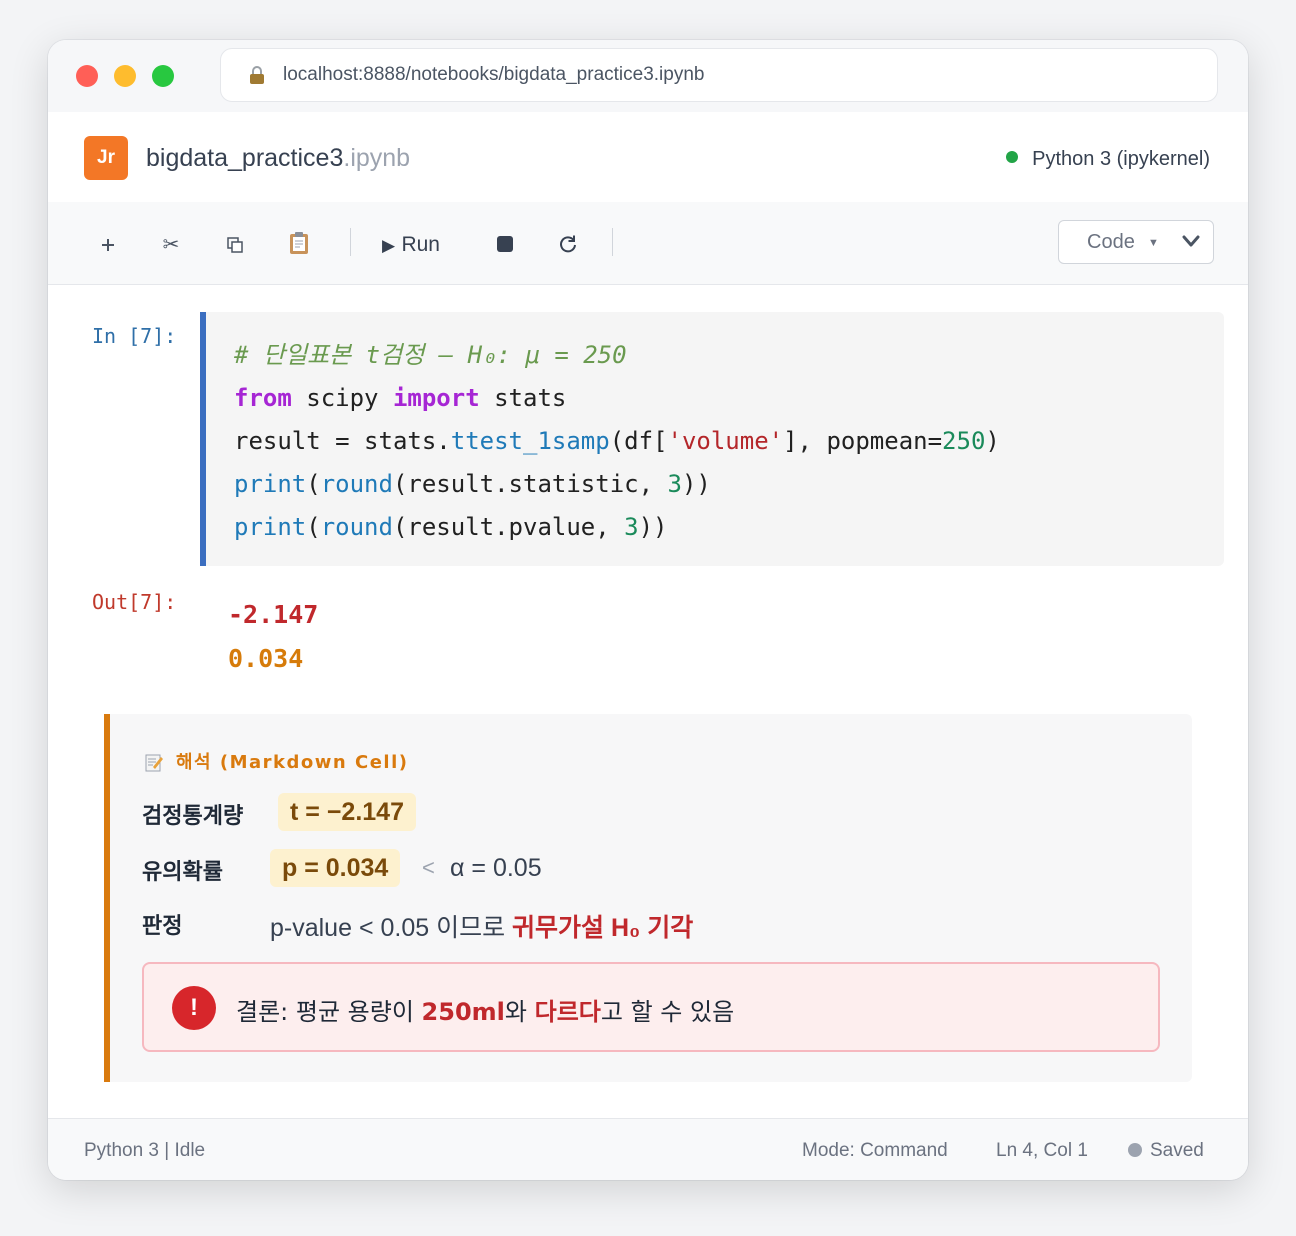 The width and height of the screenshot is (1296, 1236). What do you see at coordinates (335, 868) in the screenshot?
I see `p-value: p = 0.034` at bounding box center [335, 868].